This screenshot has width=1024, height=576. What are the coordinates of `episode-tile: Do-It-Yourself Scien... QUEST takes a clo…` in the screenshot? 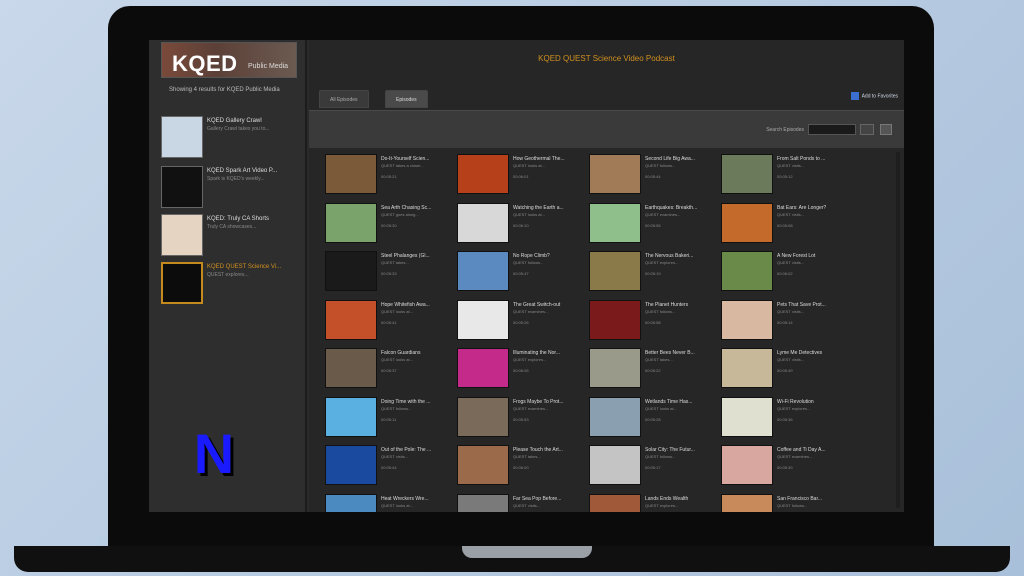 It's located at (389, 176).